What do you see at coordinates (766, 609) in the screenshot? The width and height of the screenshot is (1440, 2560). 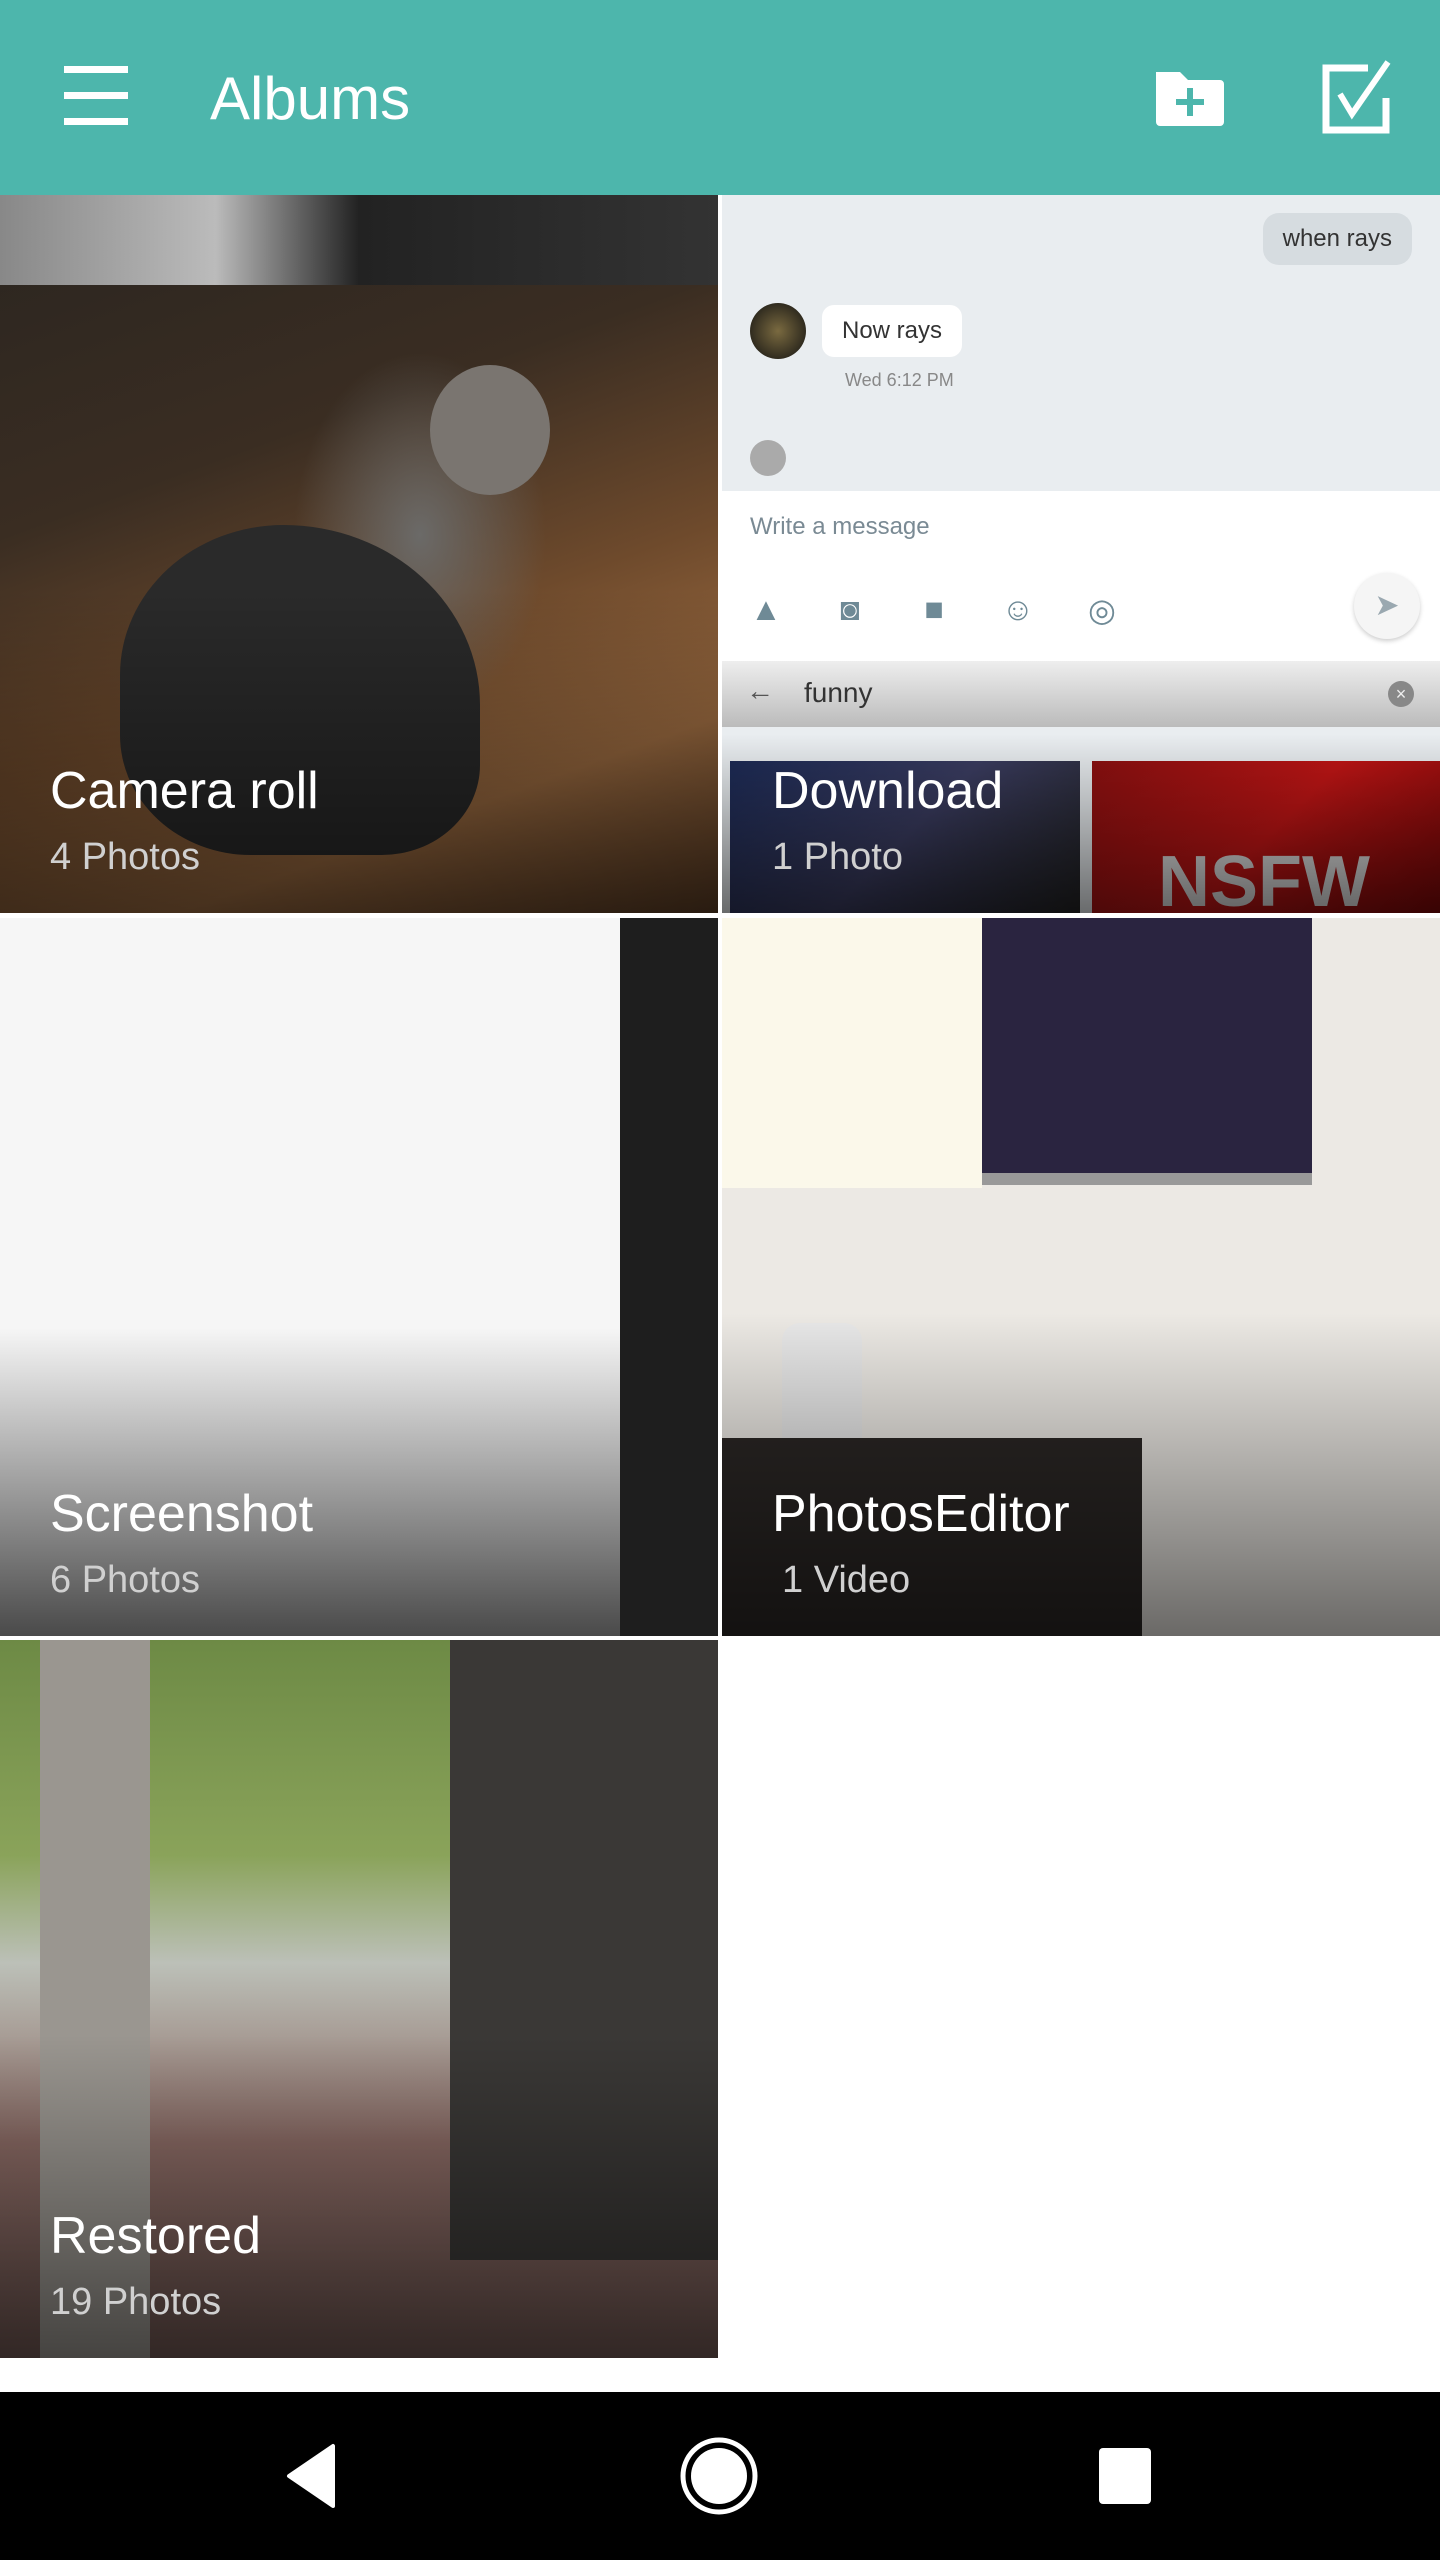 I see `image-icon: ▲` at bounding box center [766, 609].